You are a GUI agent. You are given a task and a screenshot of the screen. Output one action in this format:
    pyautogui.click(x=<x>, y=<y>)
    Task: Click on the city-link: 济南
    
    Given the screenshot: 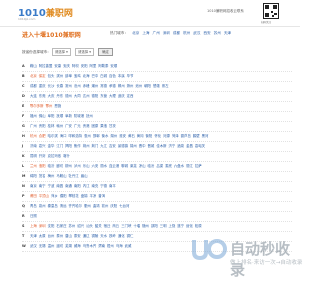 What is the action you would take?
    pyautogui.click(x=33, y=146)
    